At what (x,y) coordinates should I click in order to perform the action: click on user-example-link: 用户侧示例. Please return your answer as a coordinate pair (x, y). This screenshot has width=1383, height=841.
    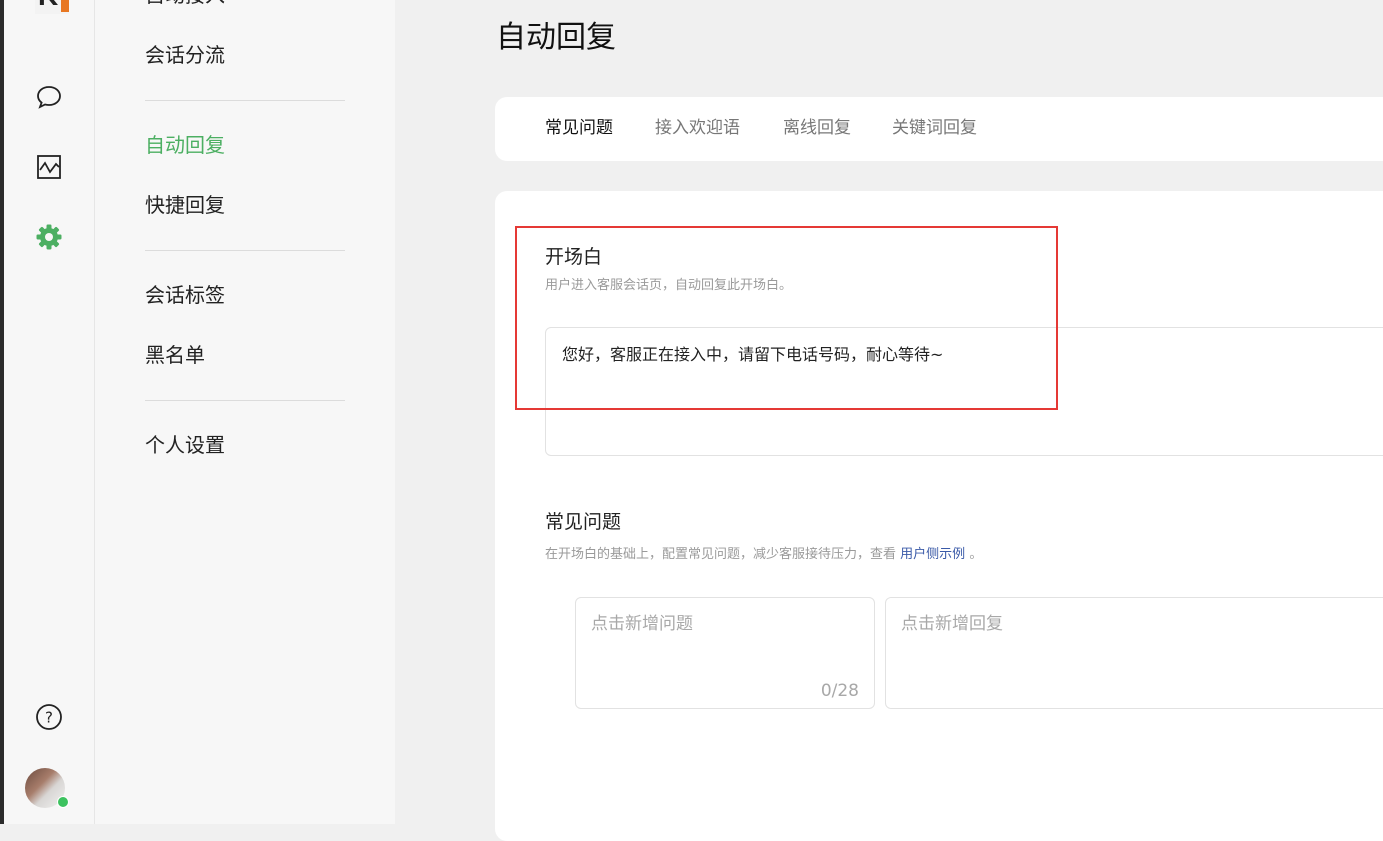
    Looking at the image, I should click on (932, 554).